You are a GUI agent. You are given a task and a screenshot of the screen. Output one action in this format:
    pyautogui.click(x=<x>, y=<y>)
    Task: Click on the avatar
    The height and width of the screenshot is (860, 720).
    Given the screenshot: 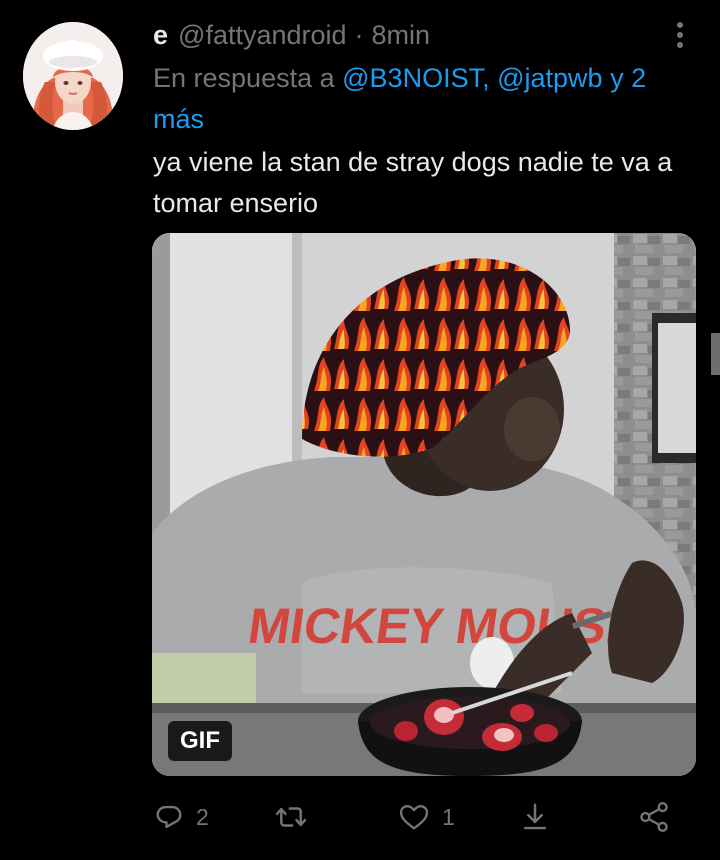 What is the action you would take?
    pyautogui.click(x=73, y=76)
    